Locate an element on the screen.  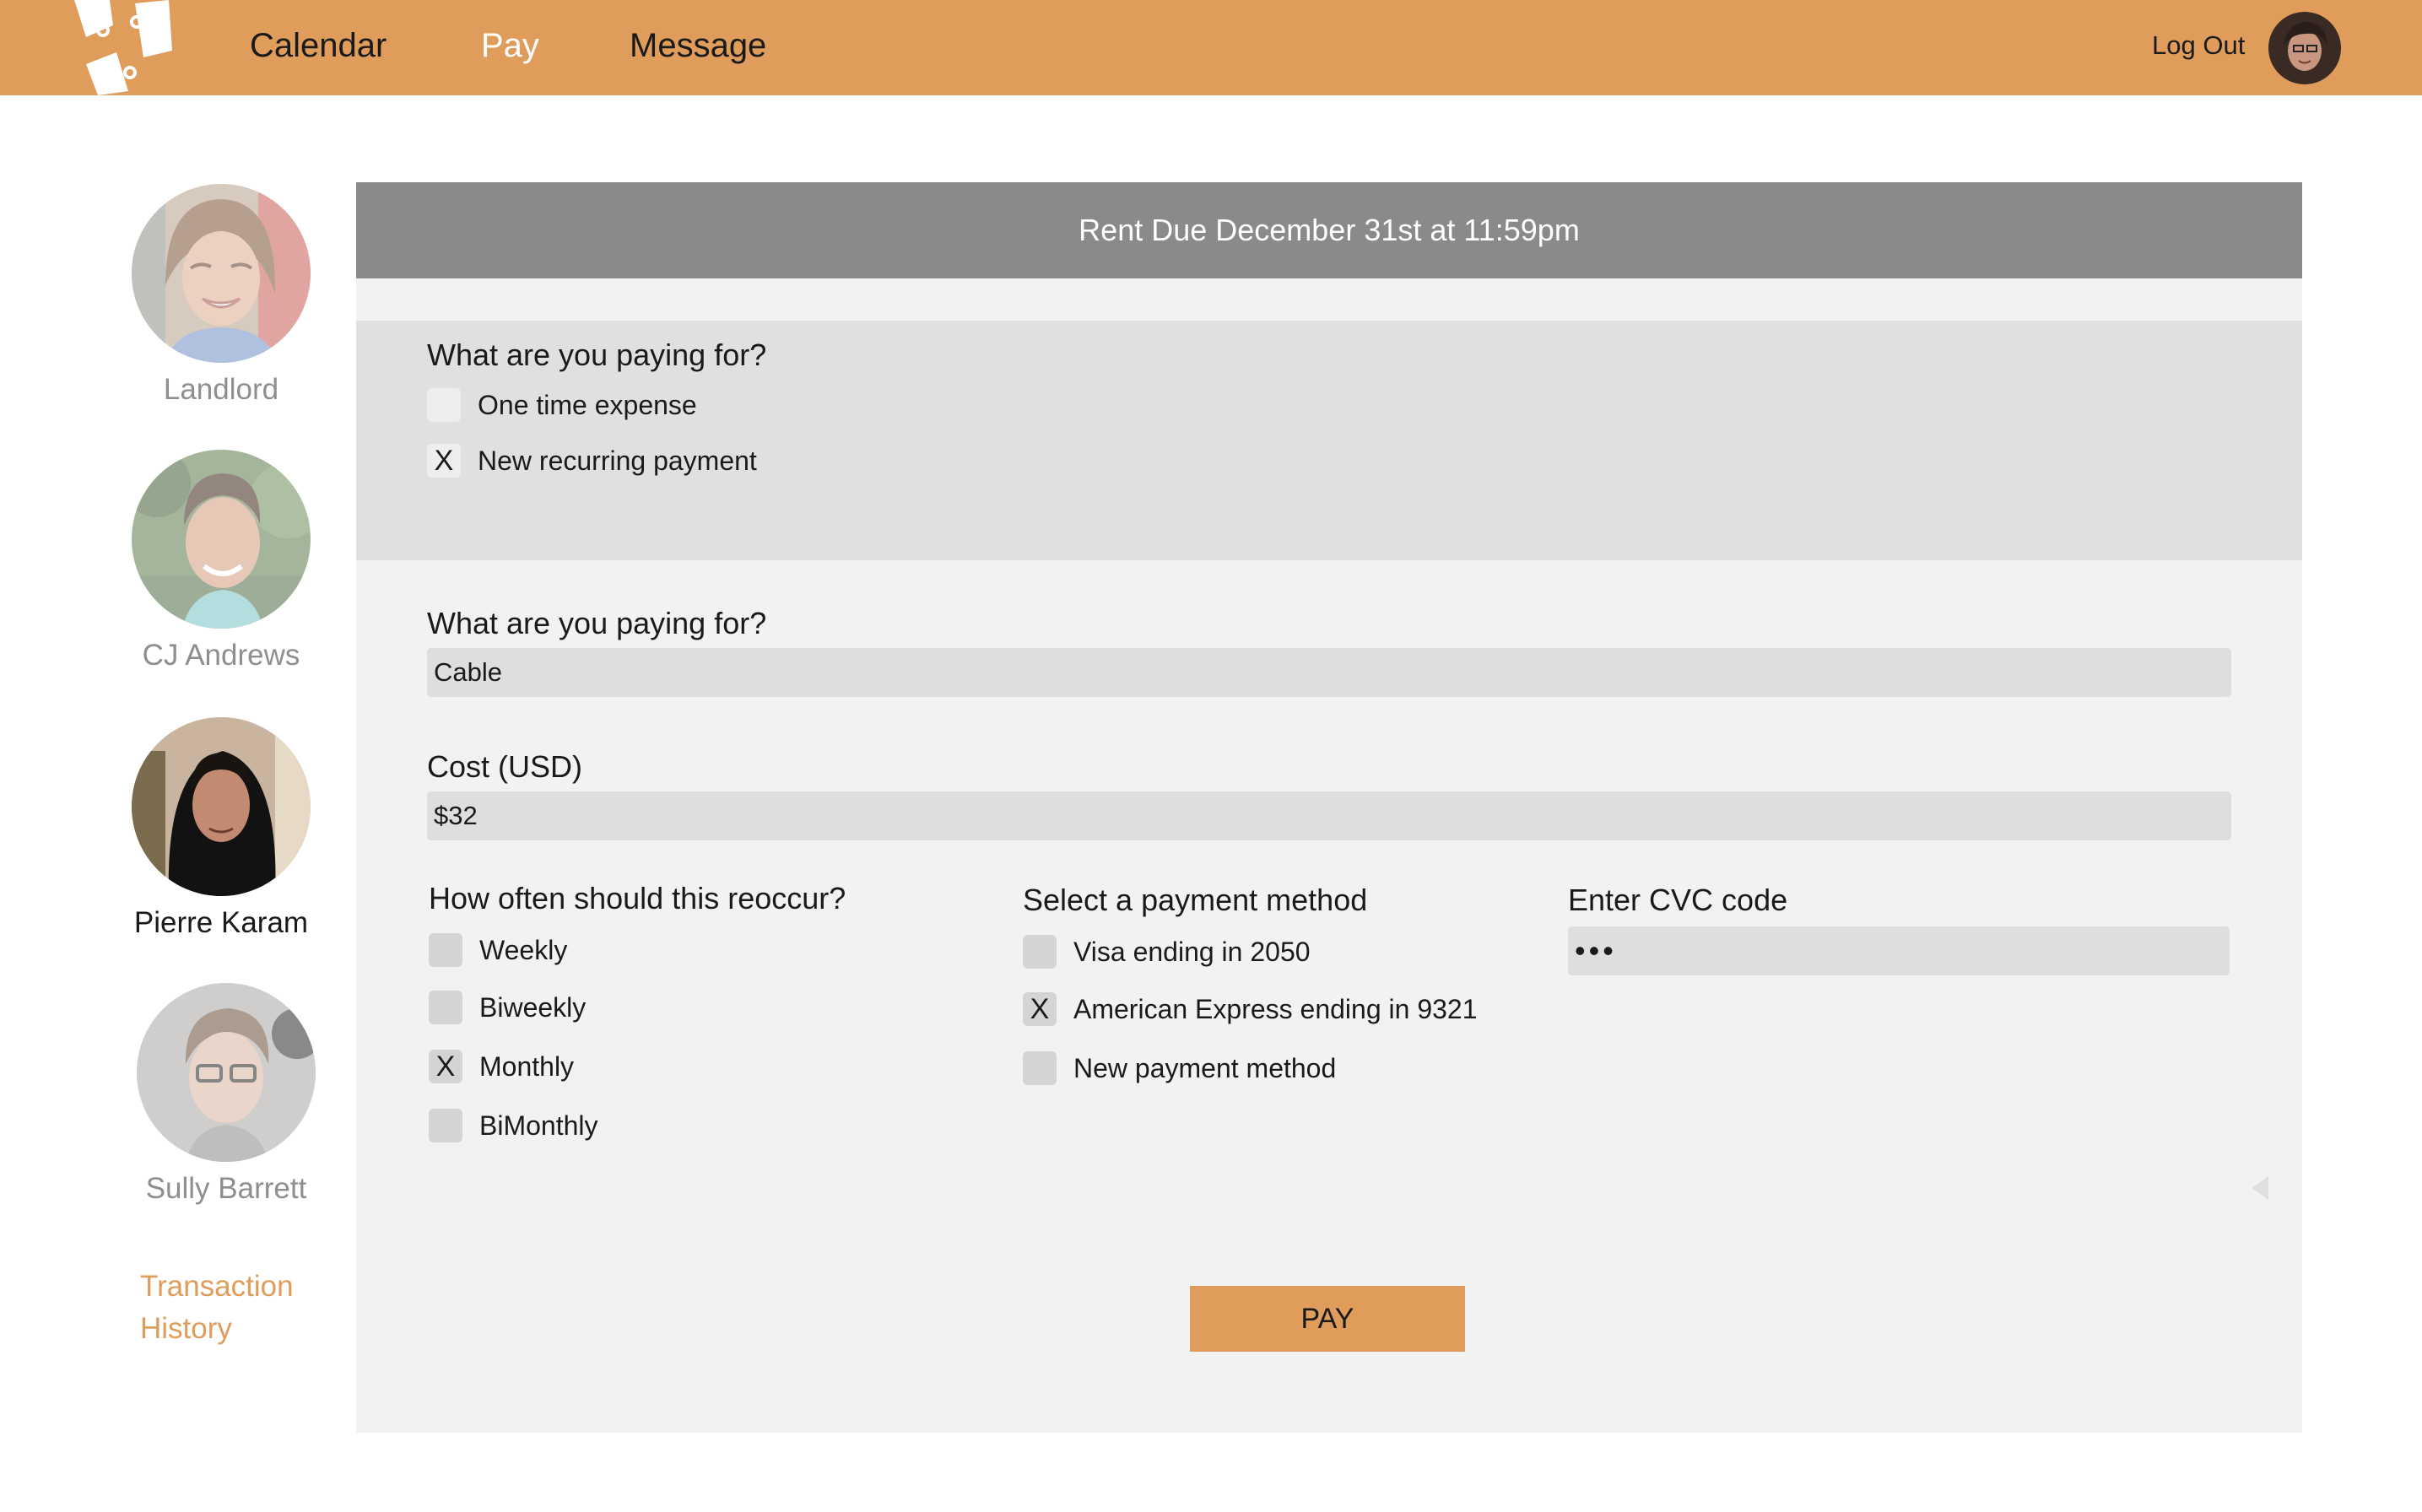
weekly-checkbox: Weekly is located at coordinates (521, 951).